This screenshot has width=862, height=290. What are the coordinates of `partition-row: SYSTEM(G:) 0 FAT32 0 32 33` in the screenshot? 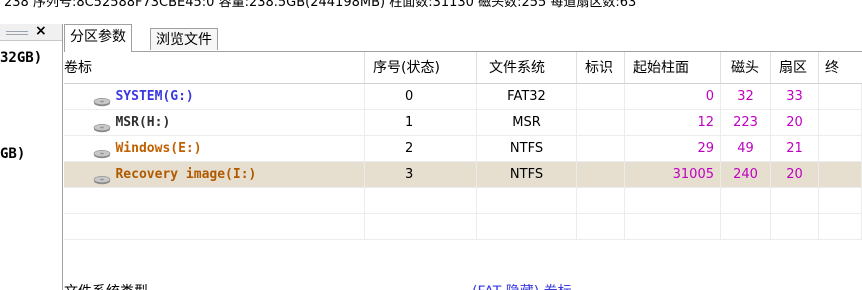 It's located at (463, 97).